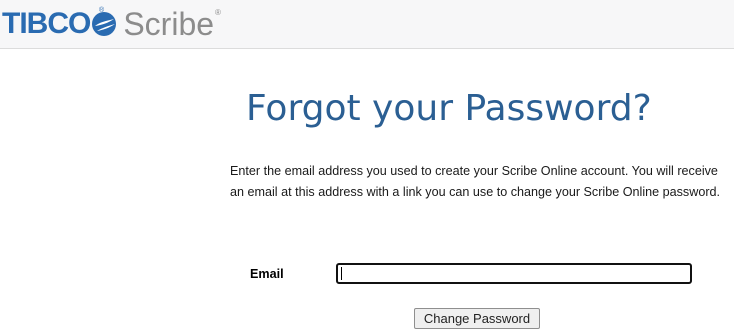 The image size is (734, 336). Describe the element at coordinates (104, 24) in the screenshot. I see `tibco-ball-icon` at that location.